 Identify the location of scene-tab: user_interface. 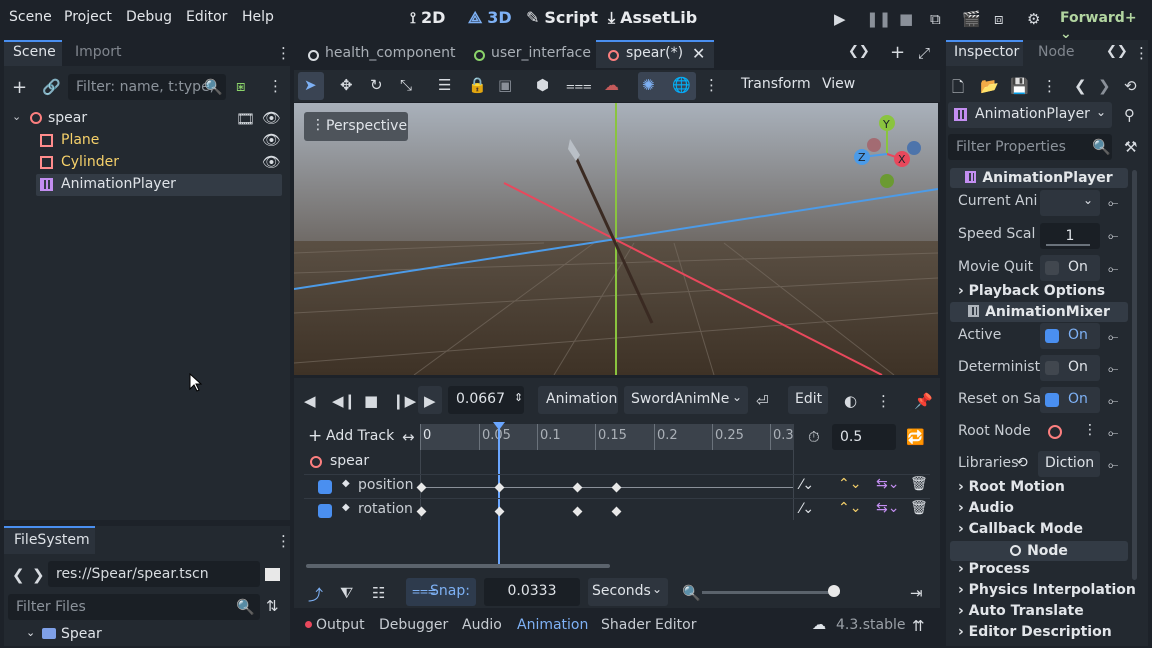
(530, 56).